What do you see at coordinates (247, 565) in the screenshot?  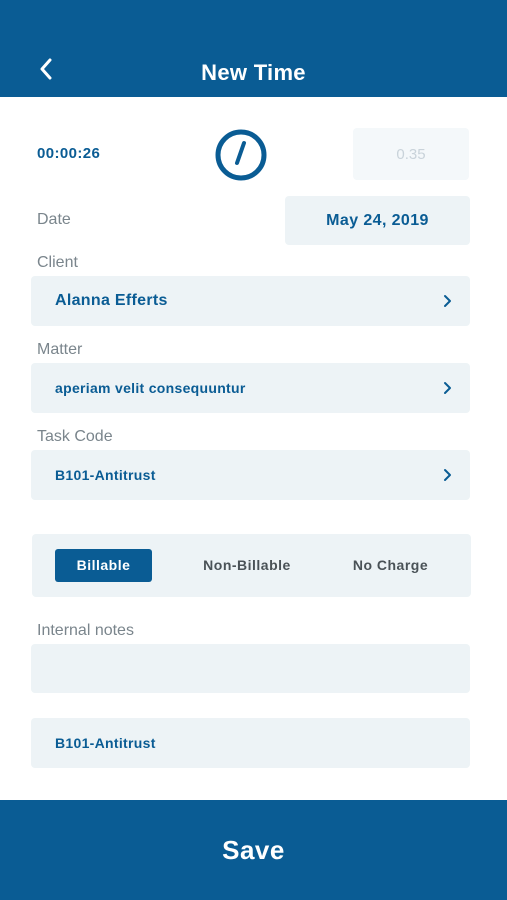 I see `non-billable-option: Non-Billable` at bounding box center [247, 565].